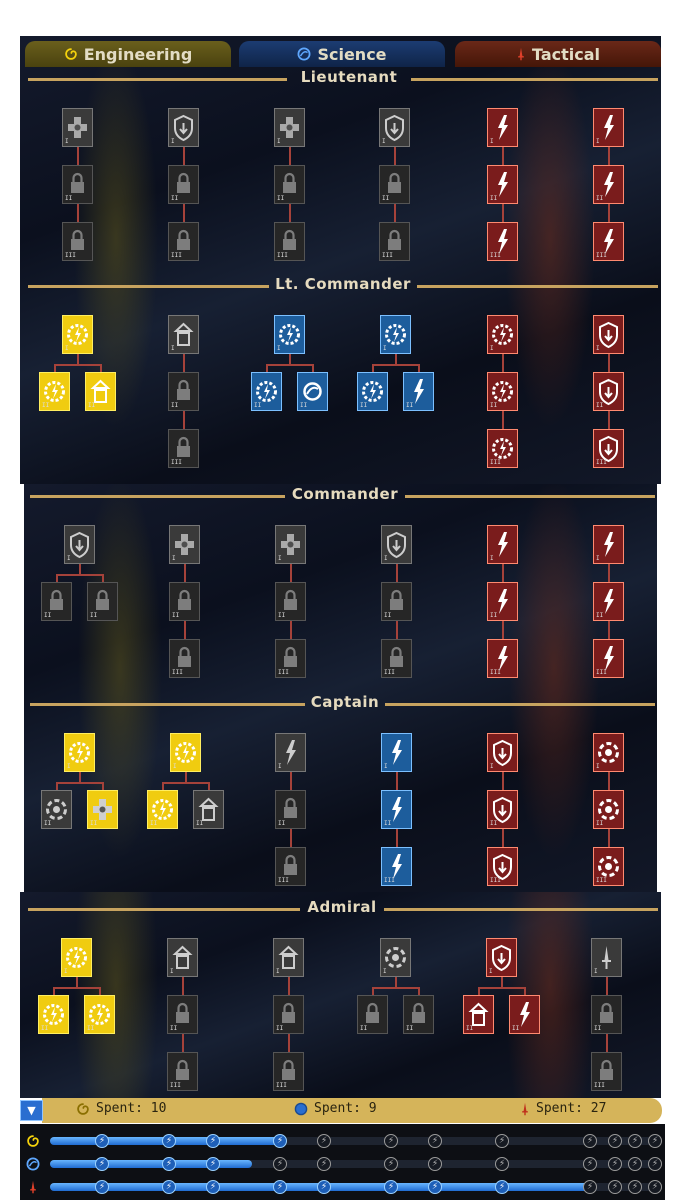 This screenshot has width=700, height=1200. Describe the element at coordinates (502, 448) in the screenshot. I see `gearbolt-skill-node: III` at that location.